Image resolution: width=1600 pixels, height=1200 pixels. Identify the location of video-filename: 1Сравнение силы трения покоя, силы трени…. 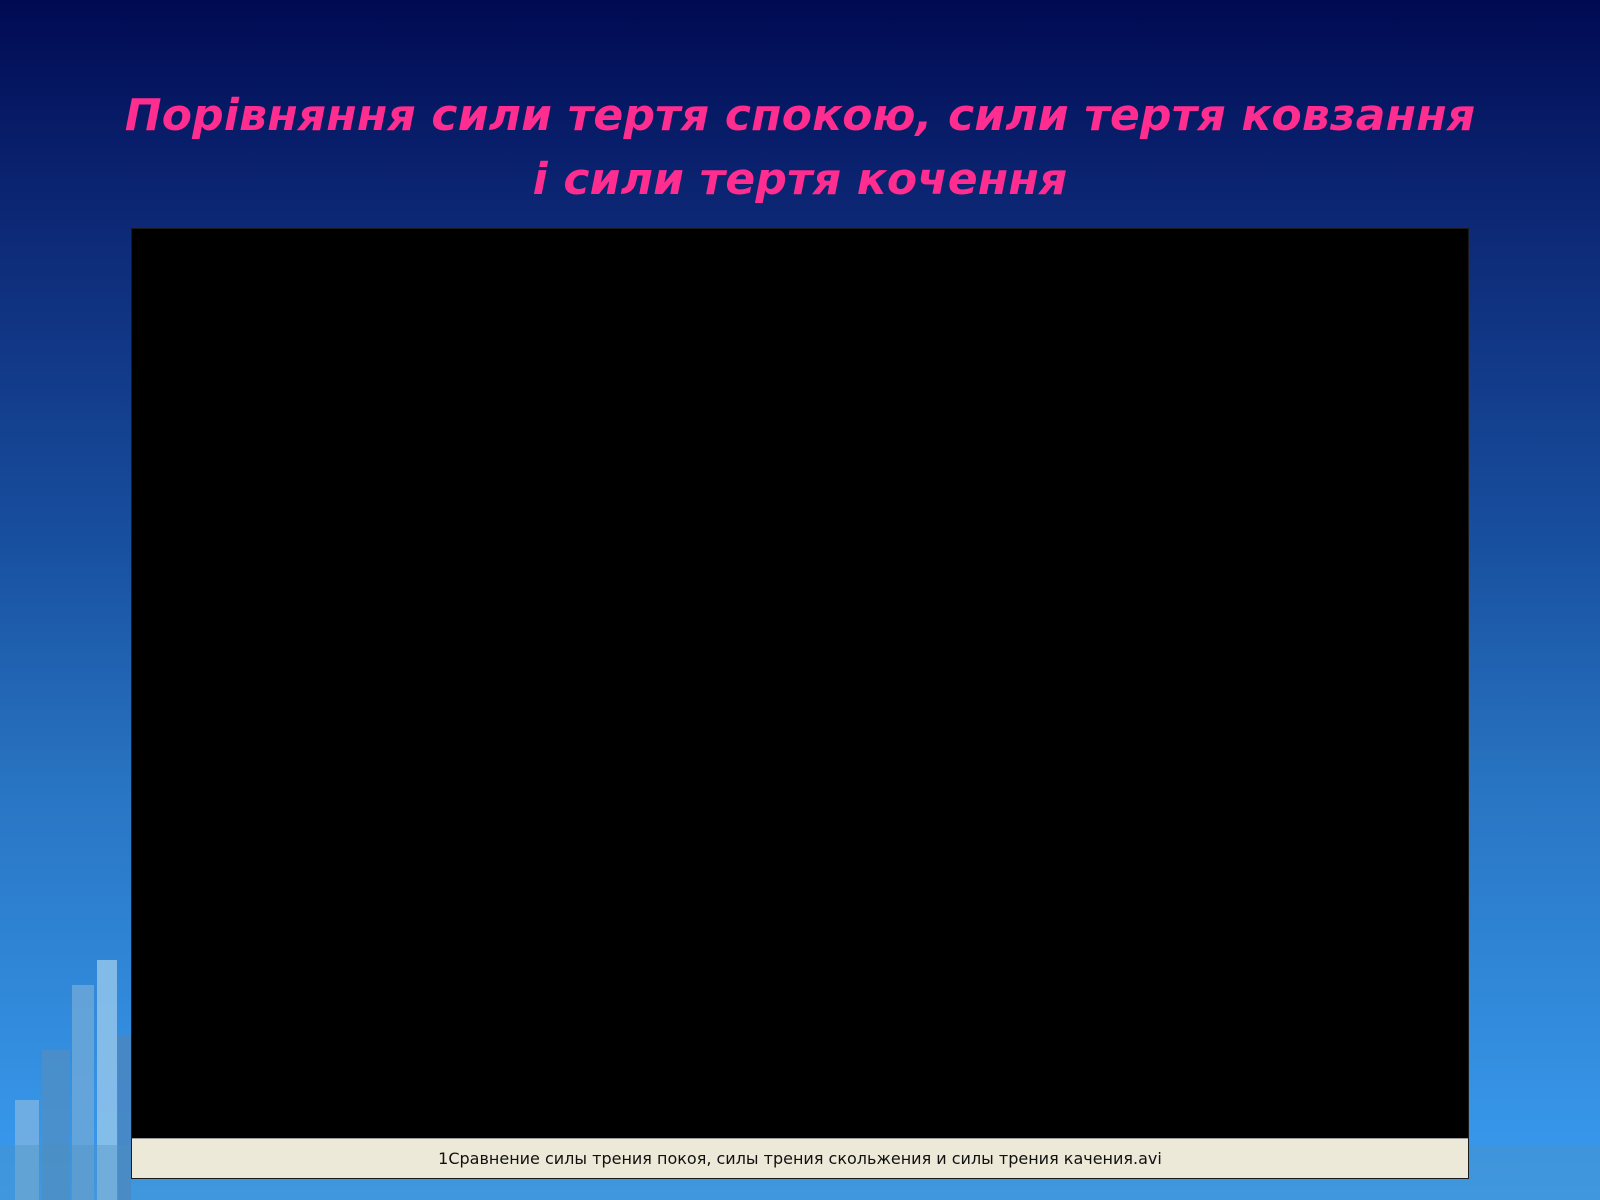
(800, 1158).